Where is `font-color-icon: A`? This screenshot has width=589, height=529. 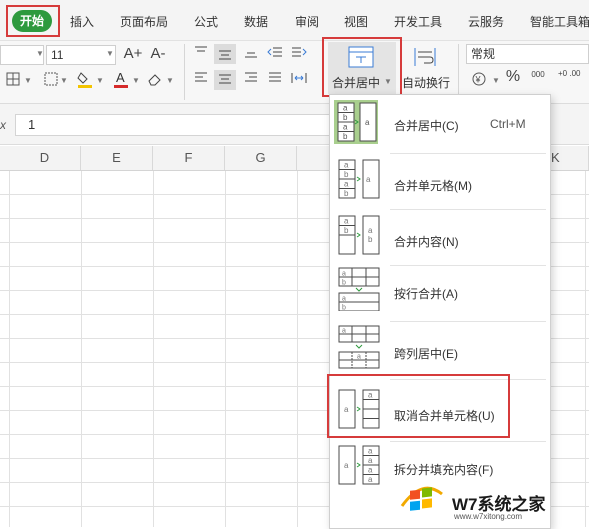 font-color-icon: A is located at coordinates (121, 79).